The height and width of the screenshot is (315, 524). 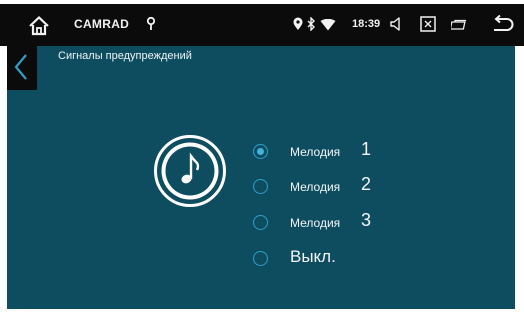 I want to click on status-bar: CAMRAD 18:39, so click(x=262, y=25).